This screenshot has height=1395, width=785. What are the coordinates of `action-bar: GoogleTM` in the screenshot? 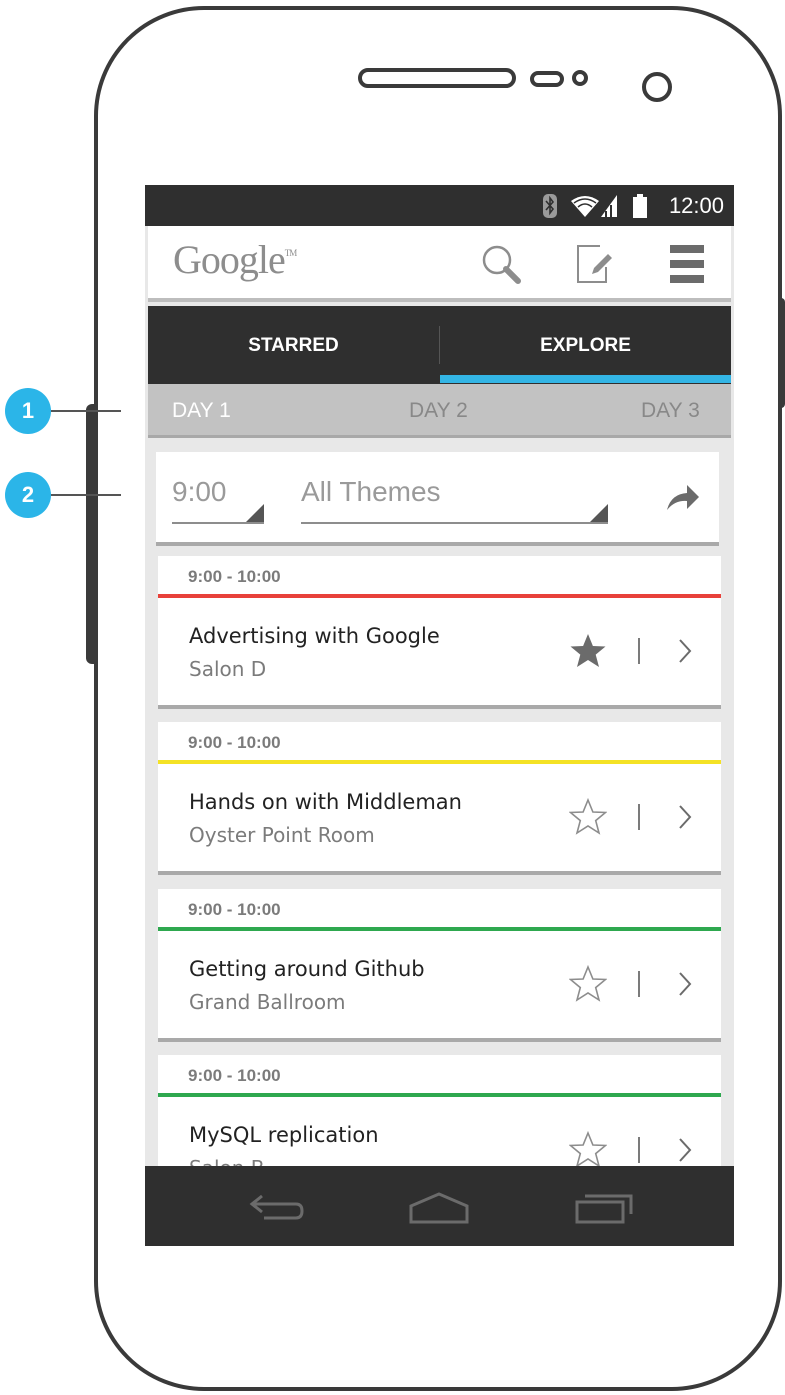 It's located at (439, 264).